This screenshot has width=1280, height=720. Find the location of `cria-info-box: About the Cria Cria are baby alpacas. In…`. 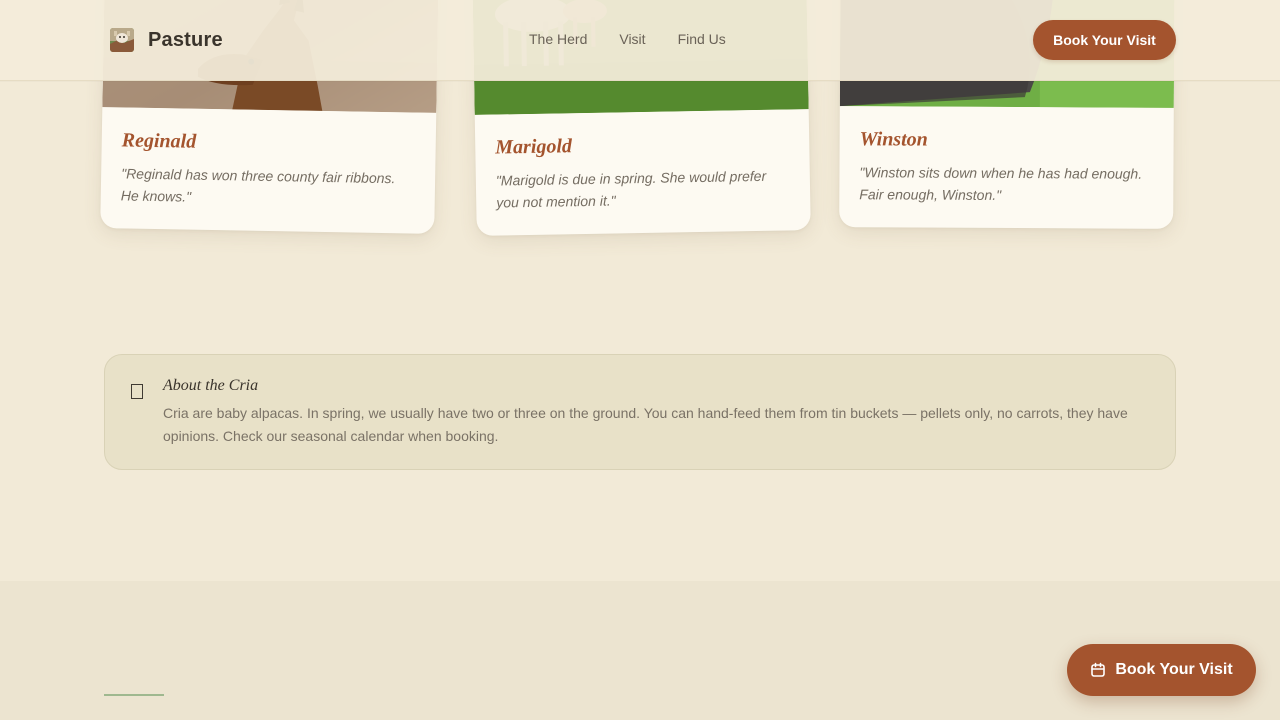

cria-info-box: About the Cria Cria are baby alpacas. In… is located at coordinates (640, 412).